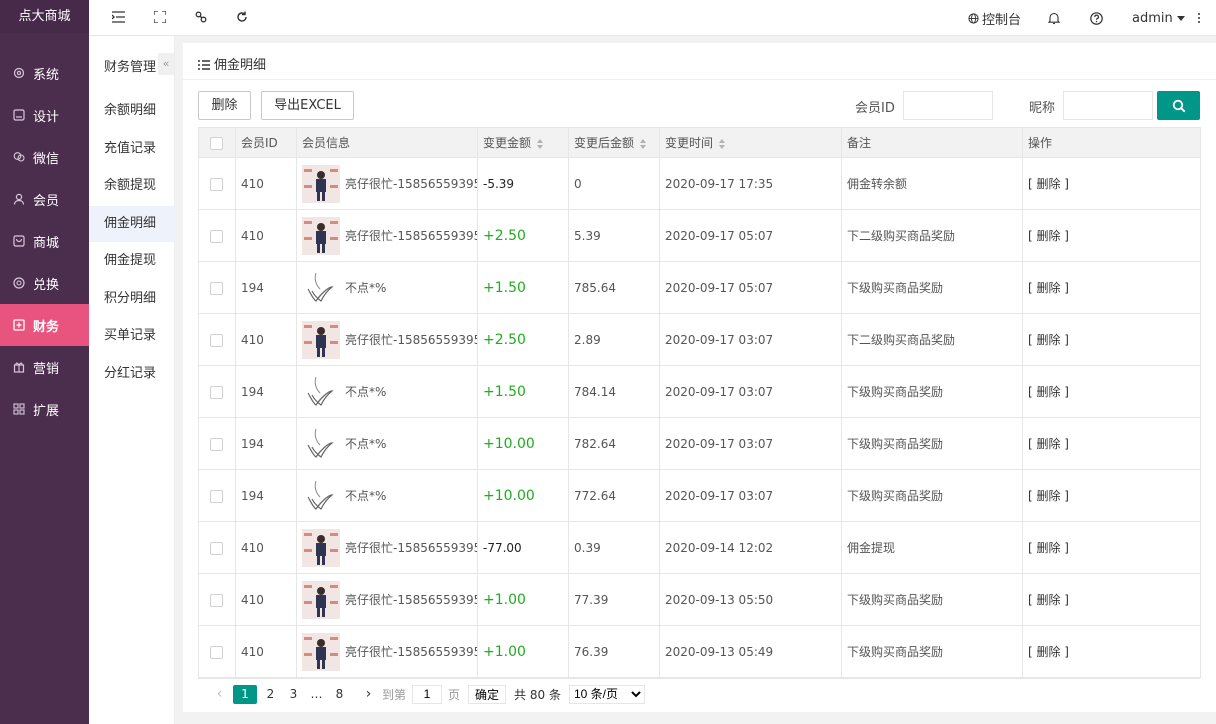  I want to click on subnav-item-7: 分红记录, so click(132, 374).